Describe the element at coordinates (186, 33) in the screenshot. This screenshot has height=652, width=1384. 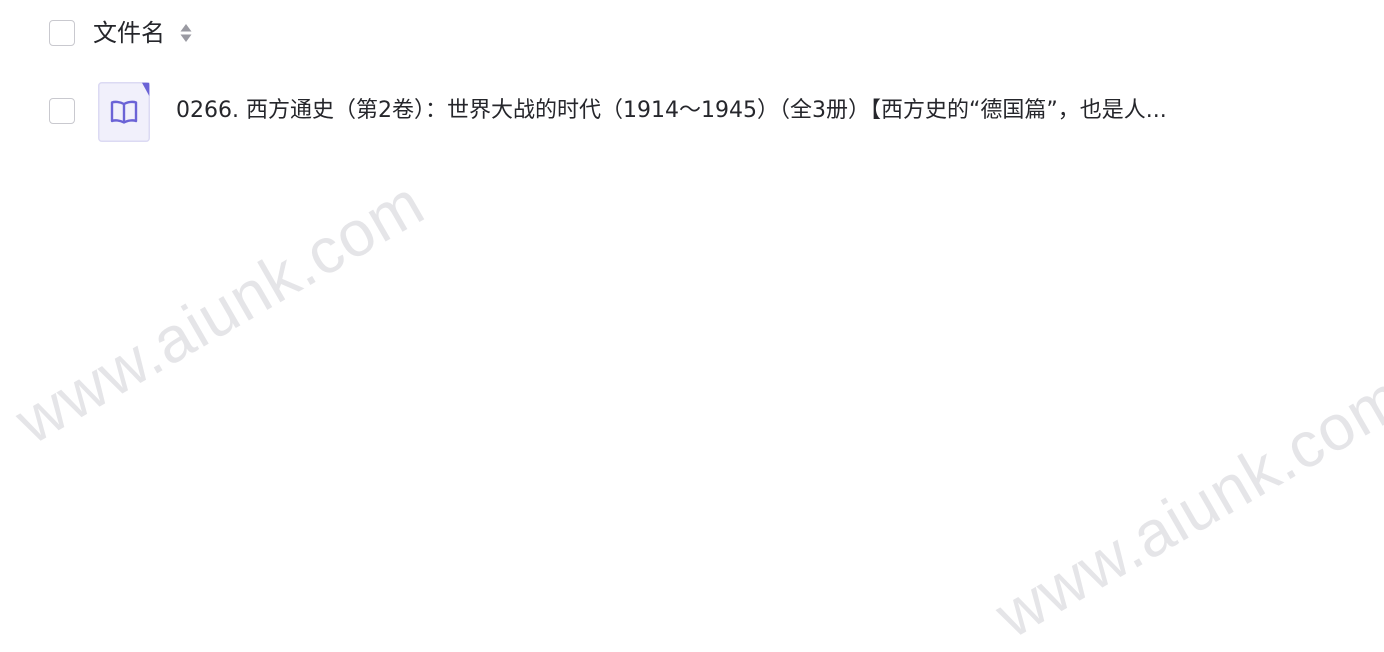
I see `sort-icon` at that location.